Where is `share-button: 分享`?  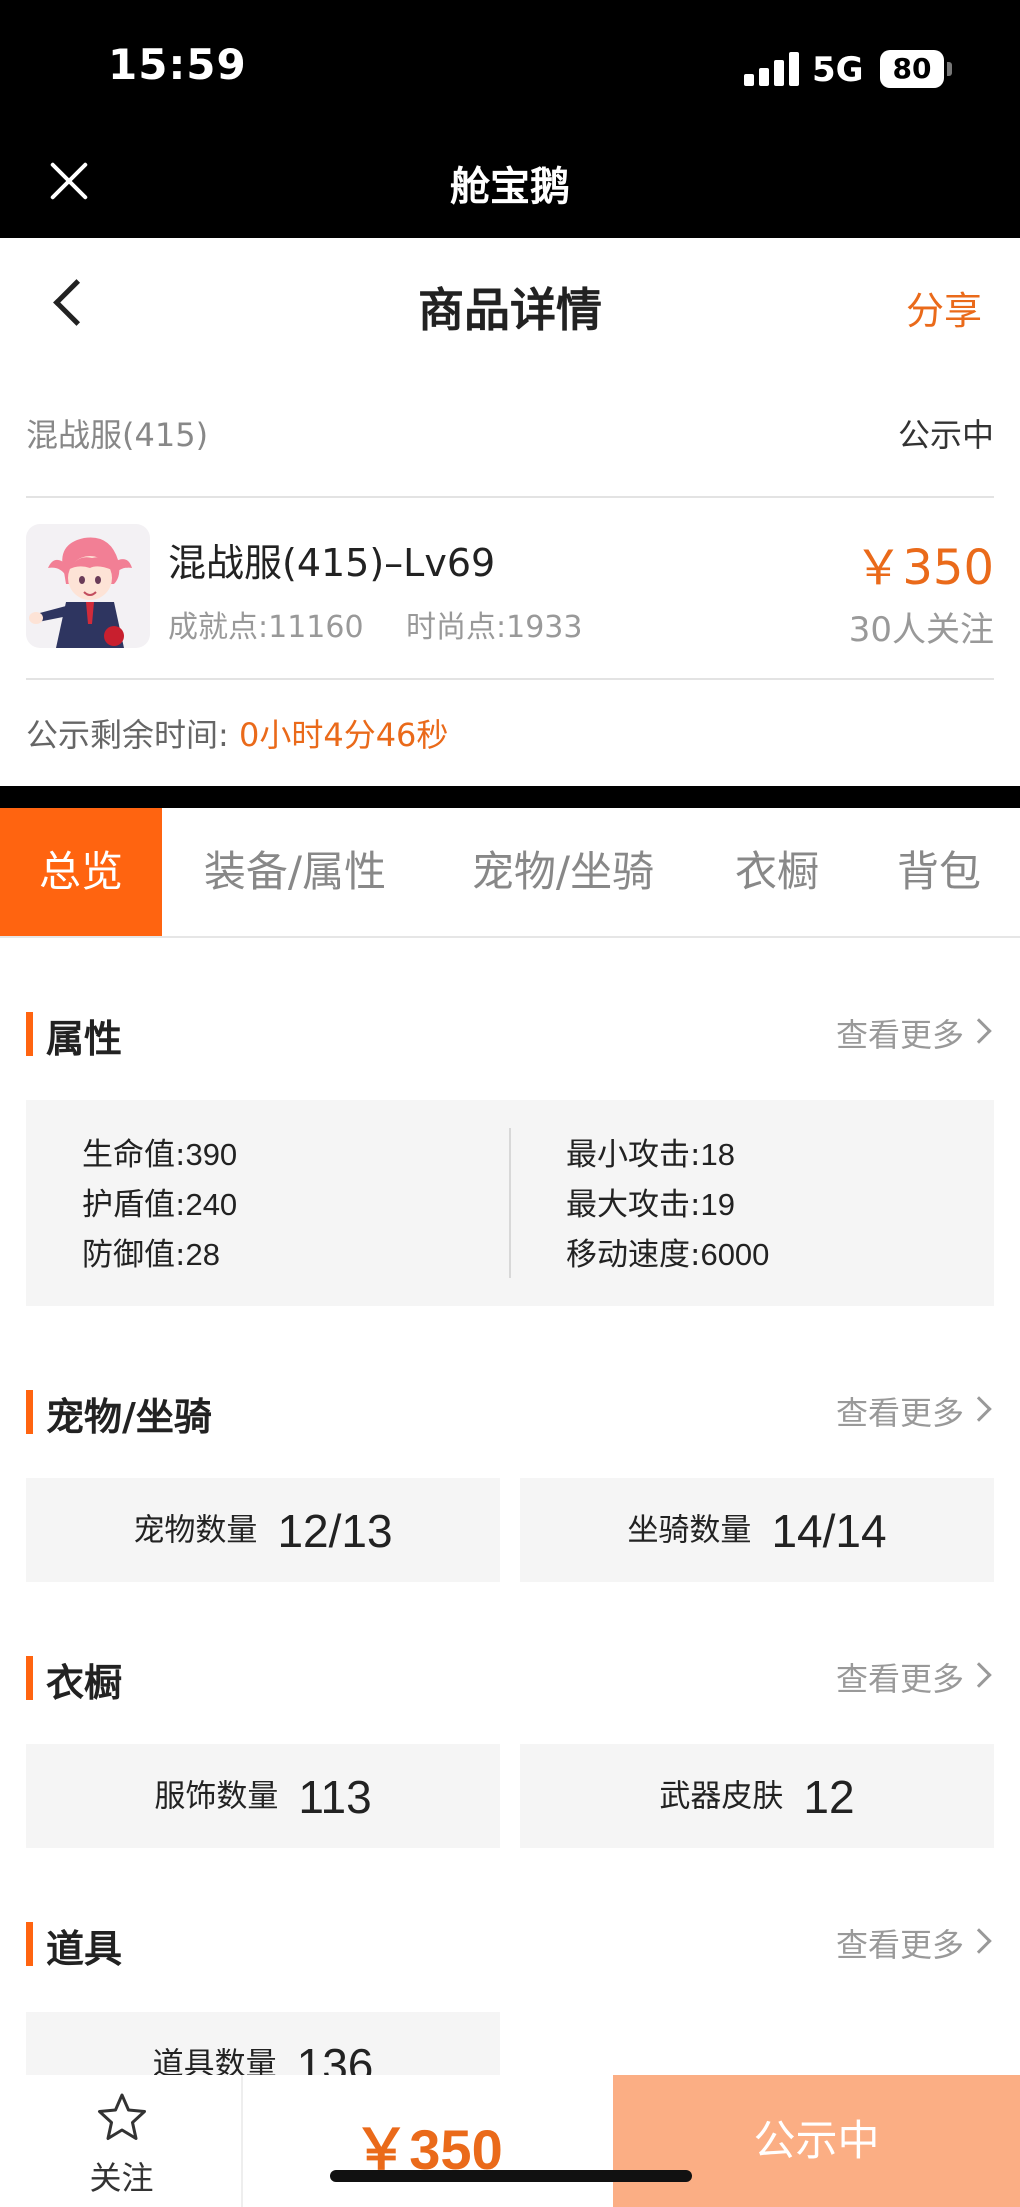
share-button: 分享 is located at coordinates (944, 307).